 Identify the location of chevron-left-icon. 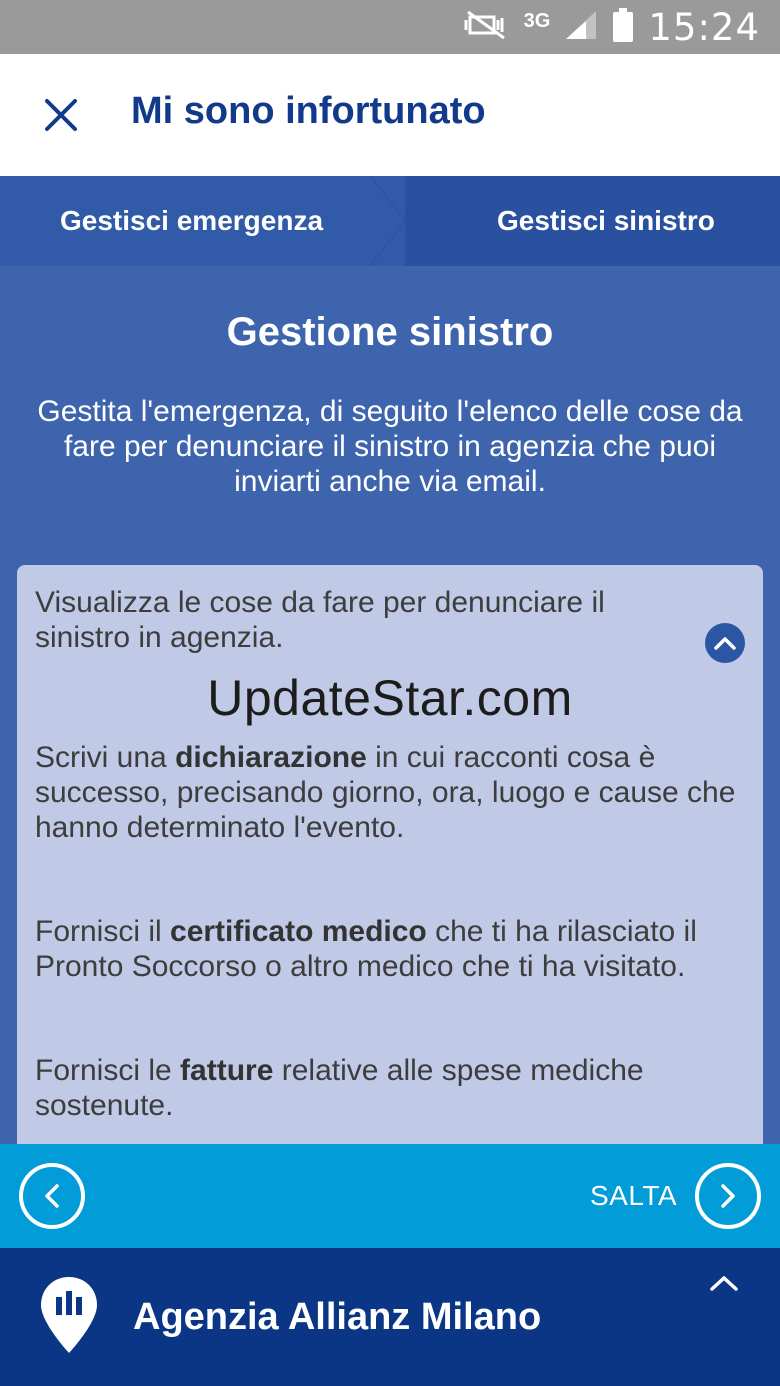
(52, 1196).